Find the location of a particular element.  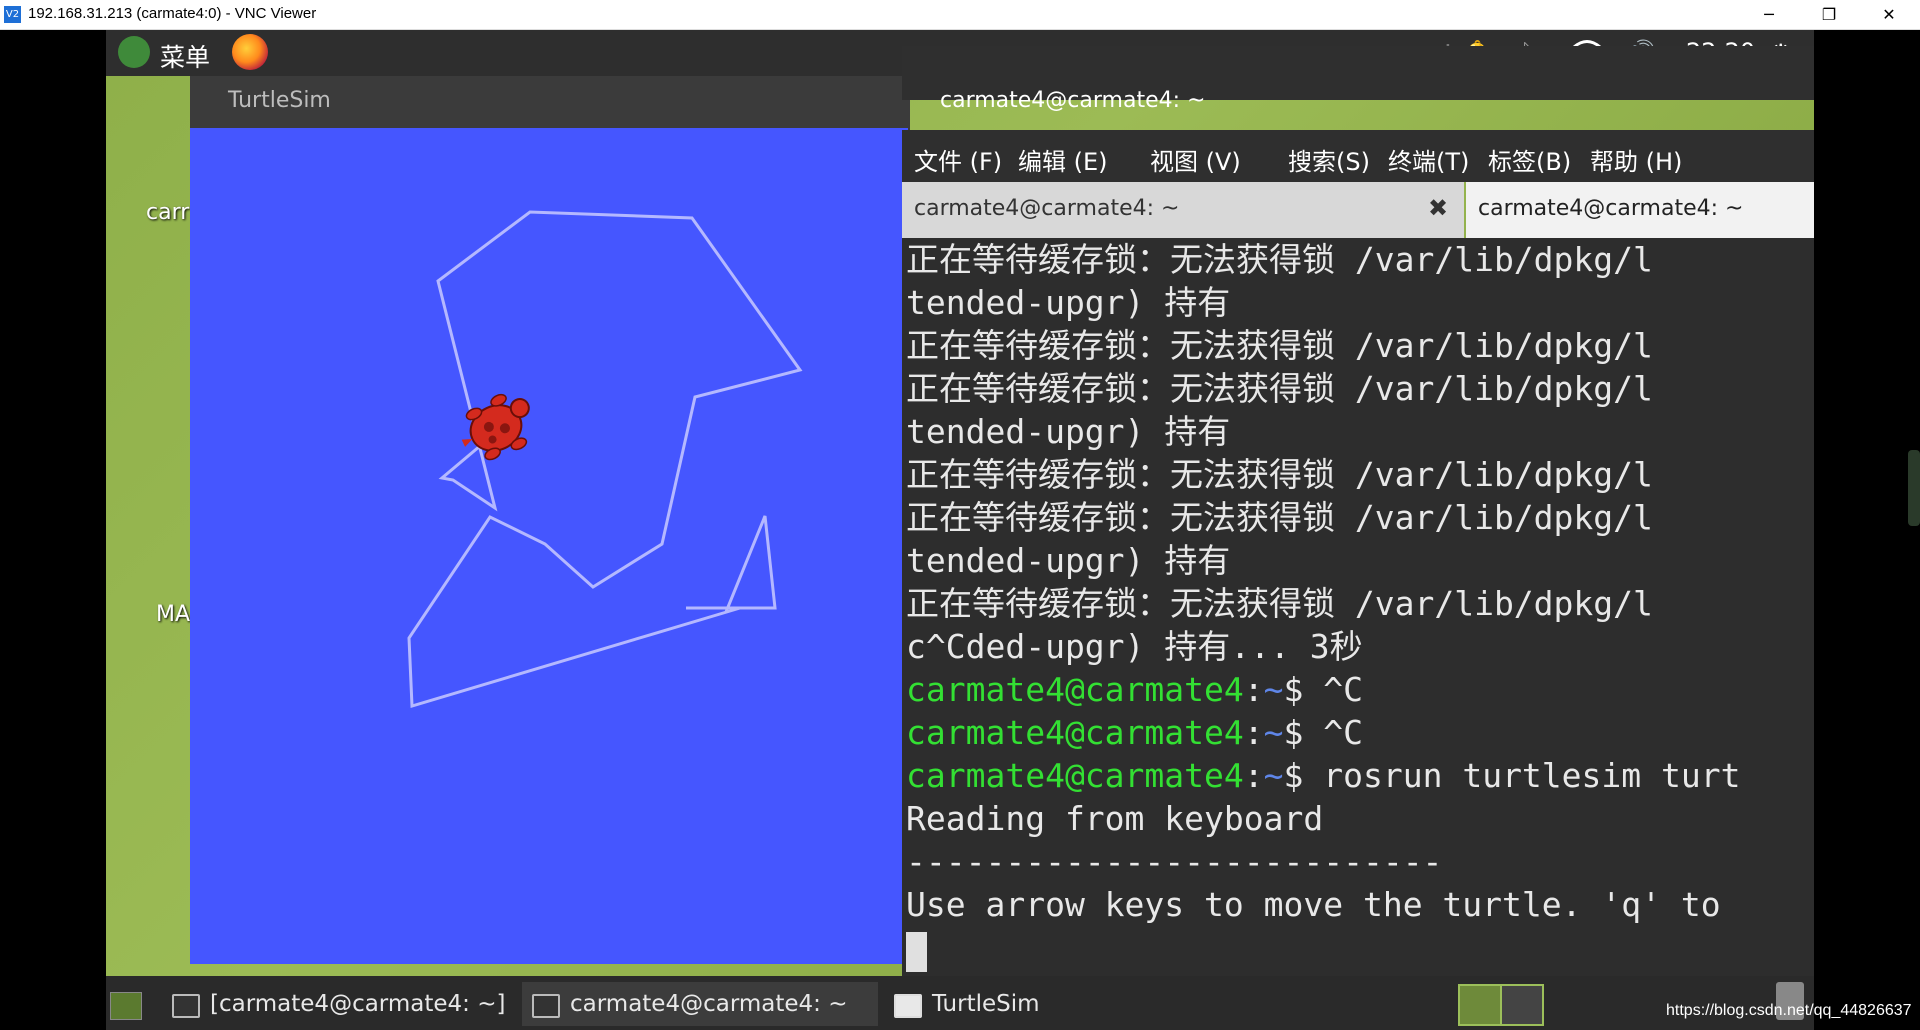

vnc-window-title: 192.168.31.213 (carmate4:0) - VNC Viewer is located at coordinates (172, 13).